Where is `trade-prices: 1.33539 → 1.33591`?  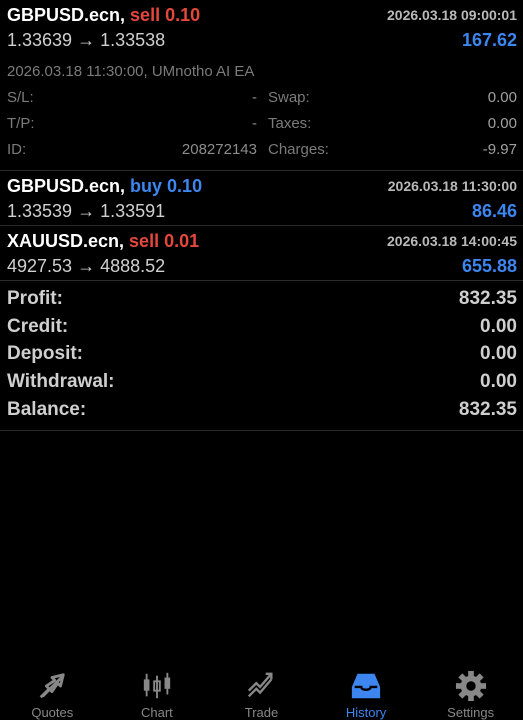
trade-prices: 1.33539 → 1.33591 is located at coordinates (86, 210).